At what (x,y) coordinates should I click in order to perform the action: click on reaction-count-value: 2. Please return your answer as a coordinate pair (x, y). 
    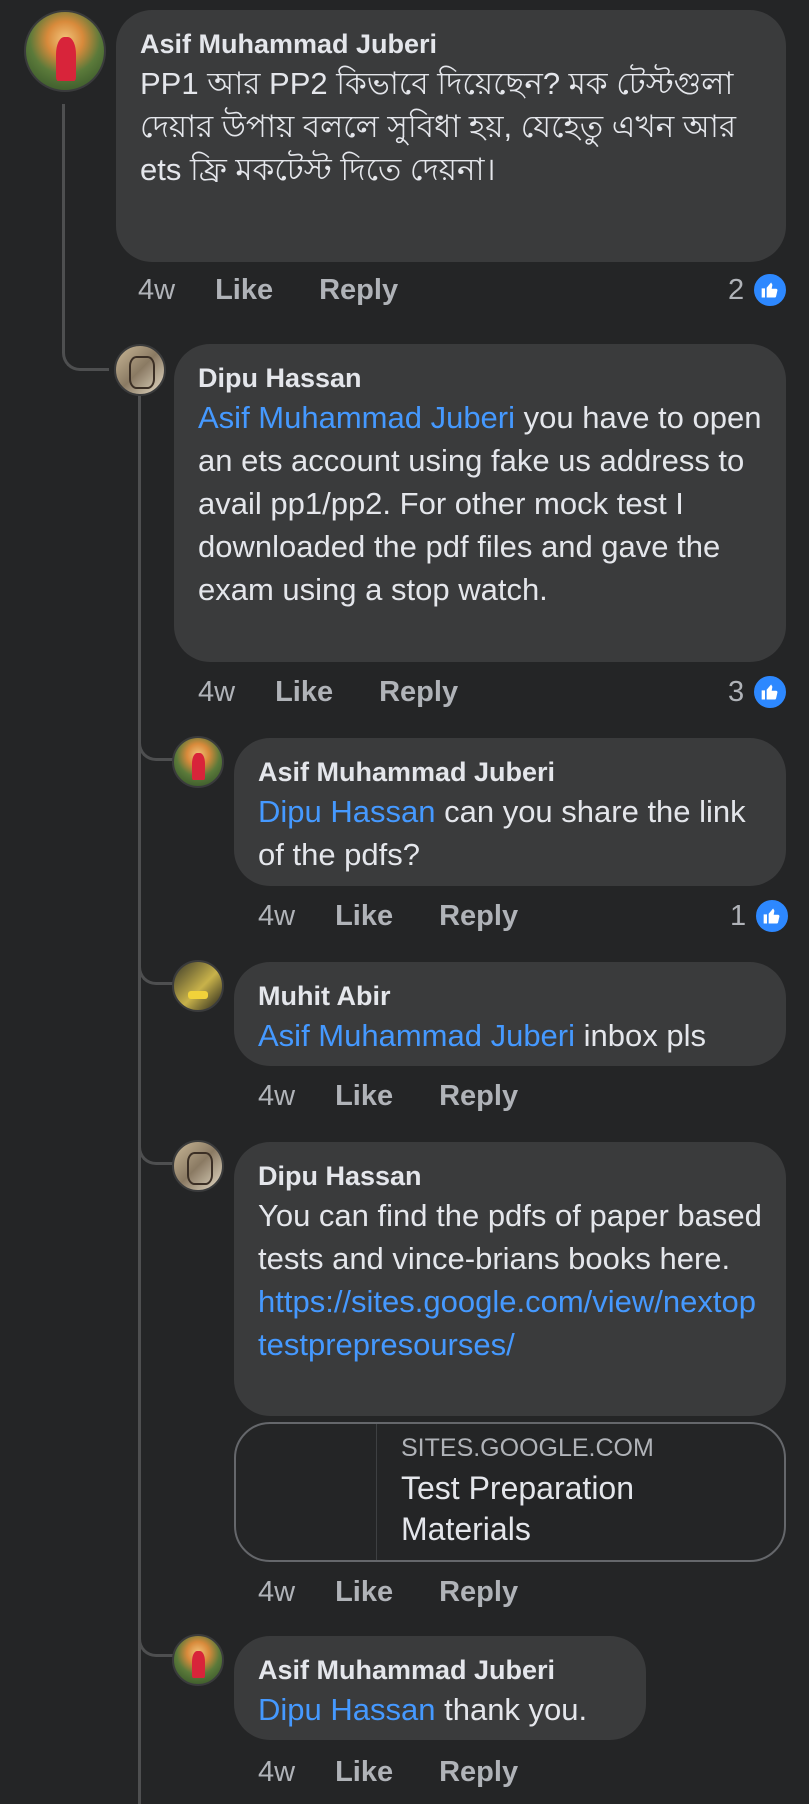
    Looking at the image, I should click on (736, 289).